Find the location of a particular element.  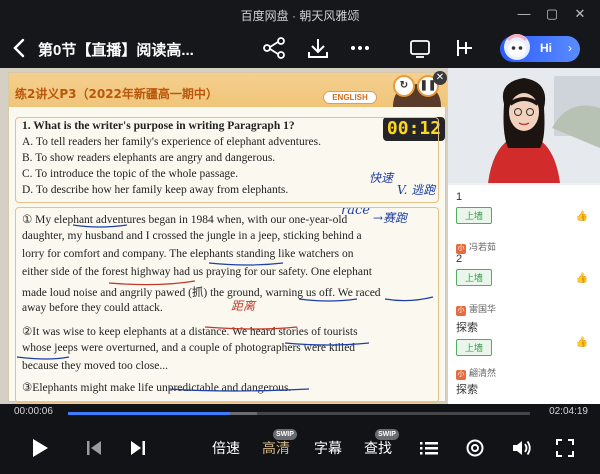

fullscreen-icon is located at coordinates (565, 448).